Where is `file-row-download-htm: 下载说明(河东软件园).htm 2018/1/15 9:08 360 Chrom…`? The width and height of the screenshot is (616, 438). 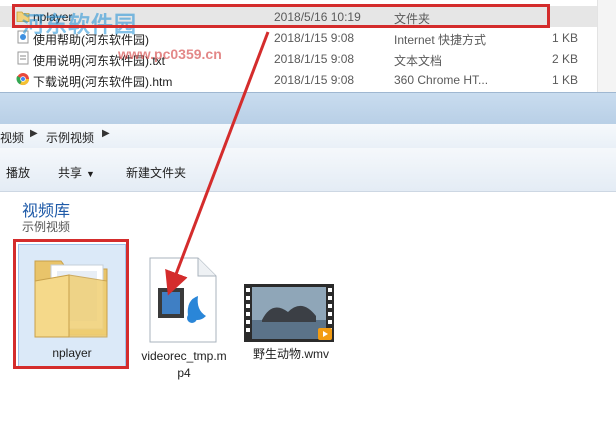 file-row-download-htm: 下载说明(河东软件园).htm 2018/1/15 9:08 360 Chrom… is located at coordinates (308, 79).